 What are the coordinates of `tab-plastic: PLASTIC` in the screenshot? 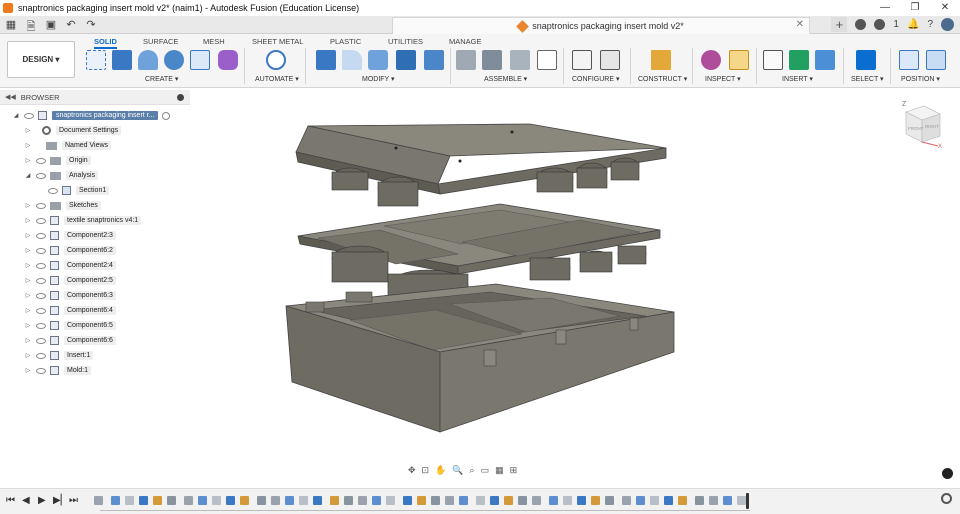 It's located at (345, 41).